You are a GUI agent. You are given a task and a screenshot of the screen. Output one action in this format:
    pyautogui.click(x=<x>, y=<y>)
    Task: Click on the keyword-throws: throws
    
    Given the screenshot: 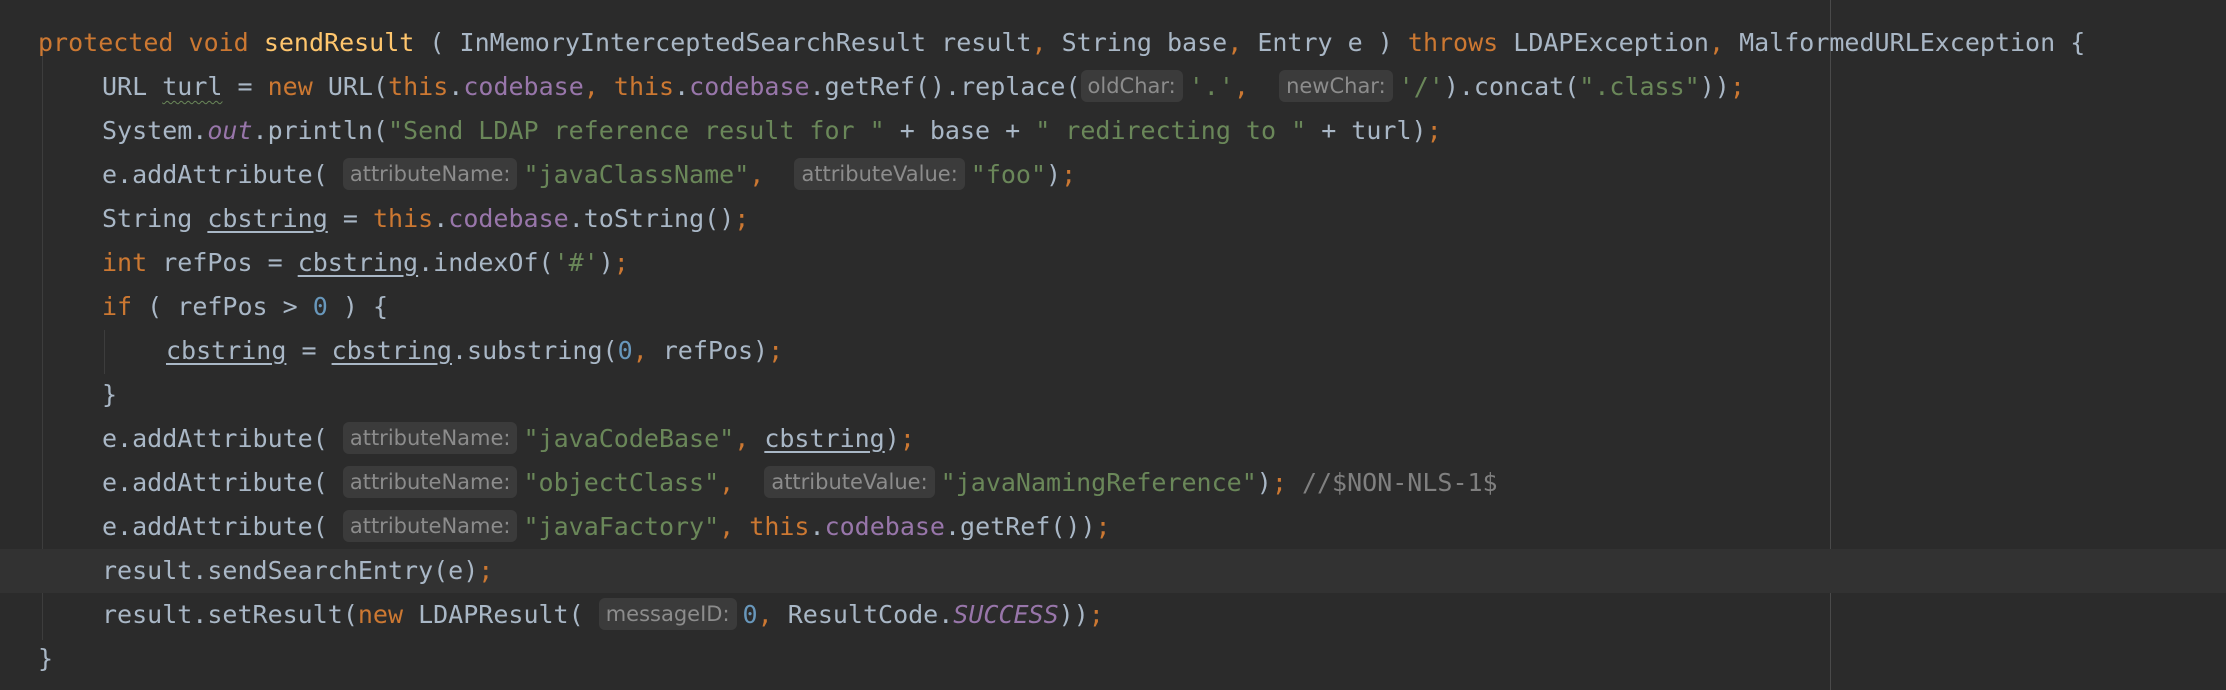 What is the action you would take?
    pyautogui.click(x=1453, y=42)
    